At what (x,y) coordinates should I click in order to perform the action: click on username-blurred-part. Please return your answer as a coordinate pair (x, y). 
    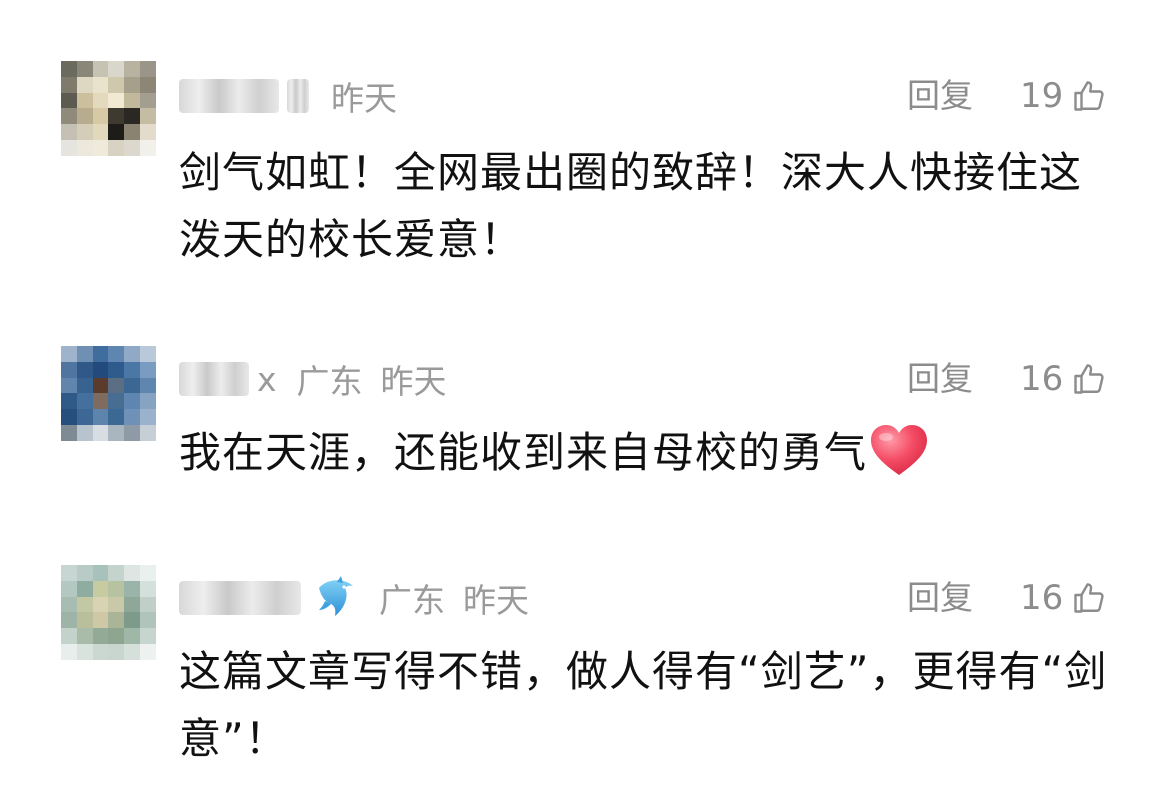
    Looking at the image, I should click on (298, 96).